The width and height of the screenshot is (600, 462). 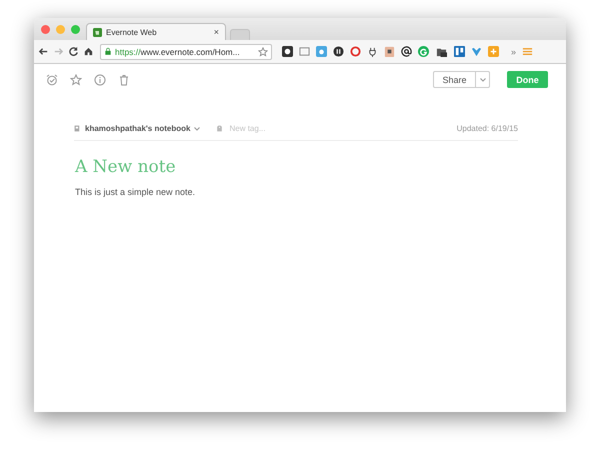 I want to click on maximize-window-button, so click(x=75, y=29).